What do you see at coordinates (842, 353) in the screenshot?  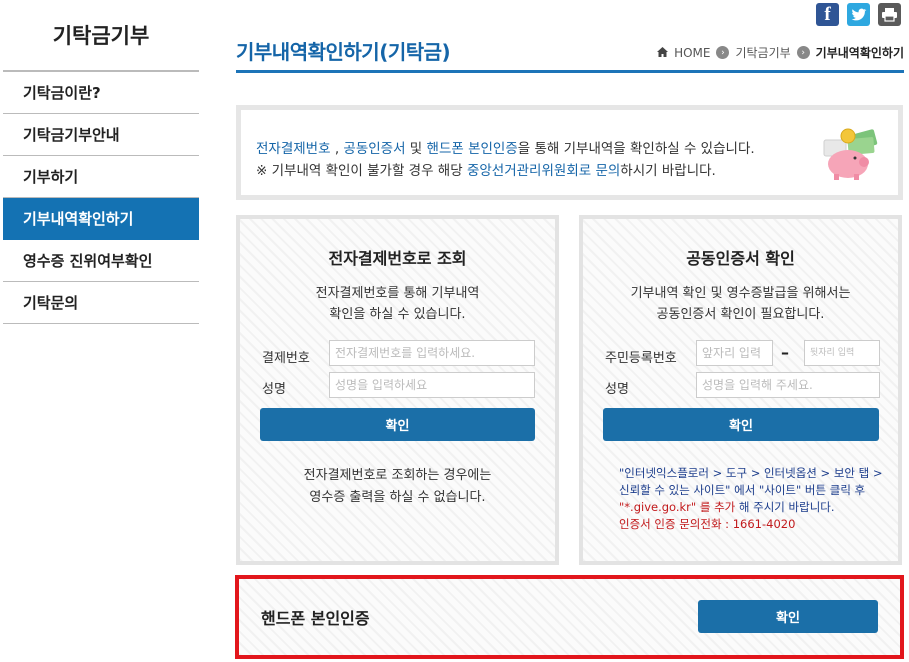 I see `resident-number-back-input` at bounding box center [842, 353].